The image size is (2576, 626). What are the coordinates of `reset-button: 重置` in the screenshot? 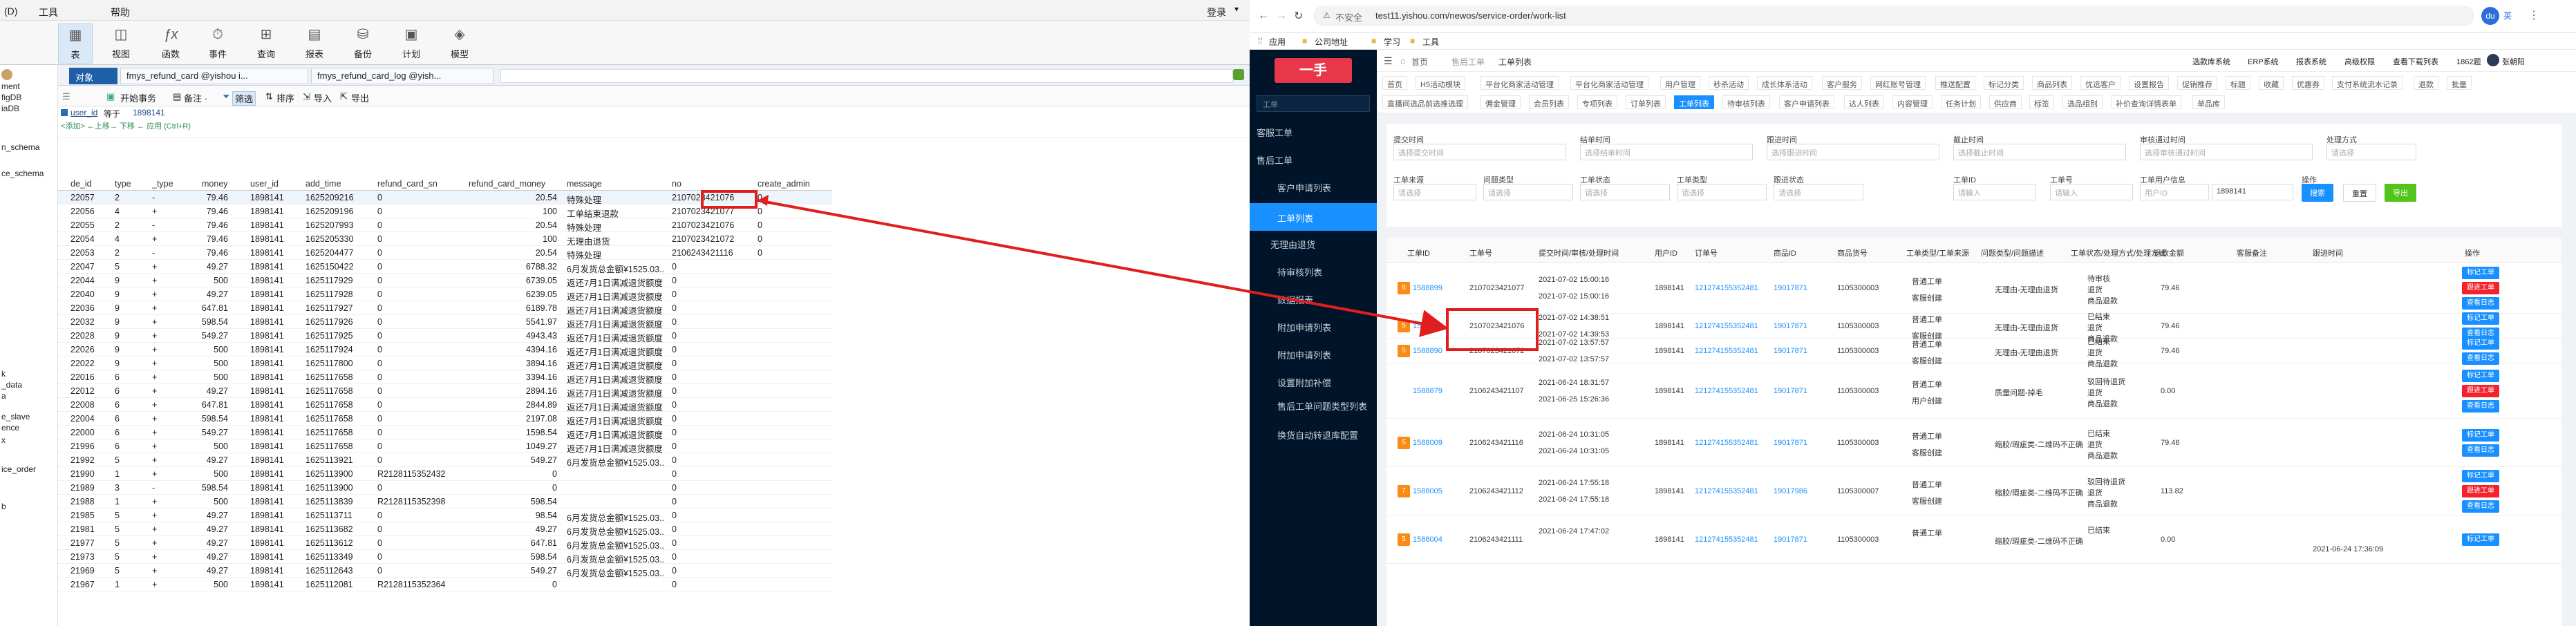 It's located at (2359, 193).